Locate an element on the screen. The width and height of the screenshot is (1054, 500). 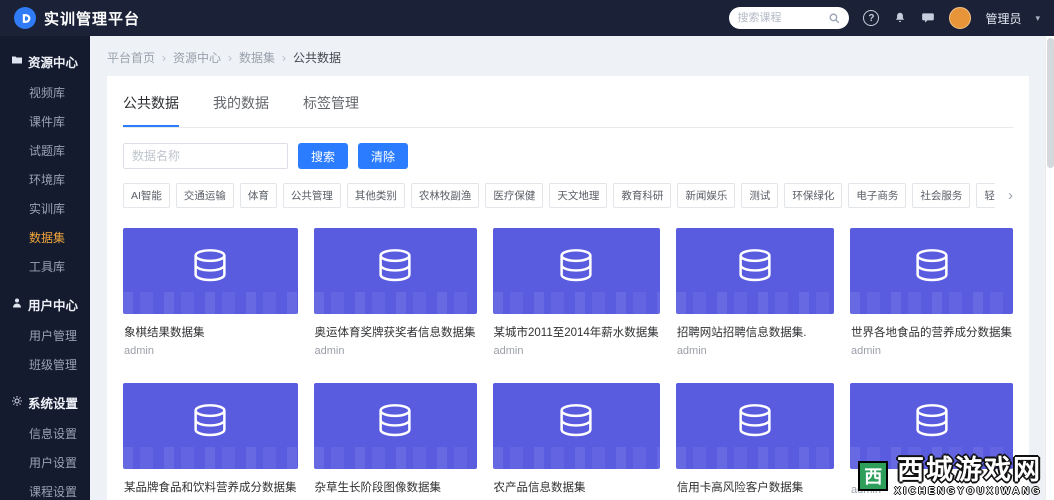
tab-tag-management: 标签管理 is located at coordinates (331, 110).